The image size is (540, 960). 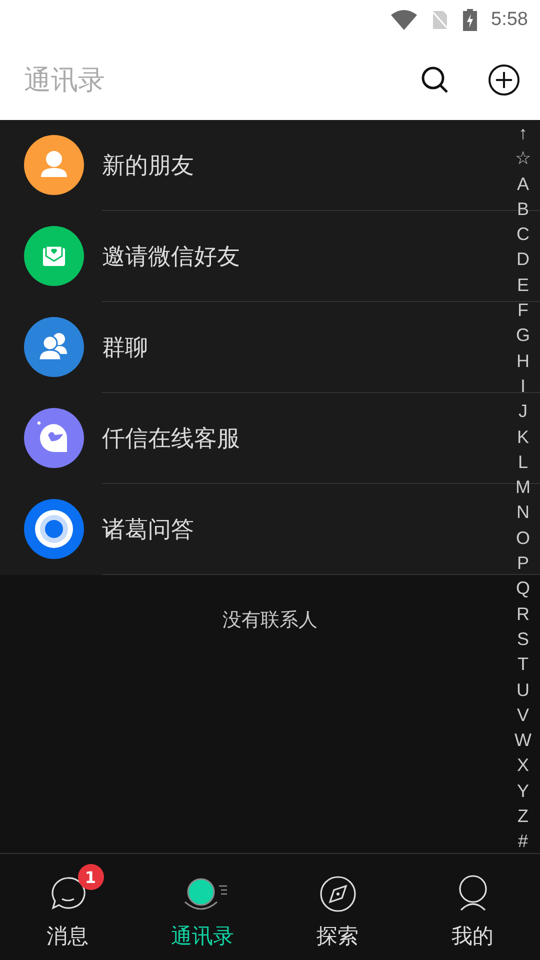 What do you see at coordinates (523, 741) in the screenshot?
I see `index-letter: W` at bounding box center [523, 741].